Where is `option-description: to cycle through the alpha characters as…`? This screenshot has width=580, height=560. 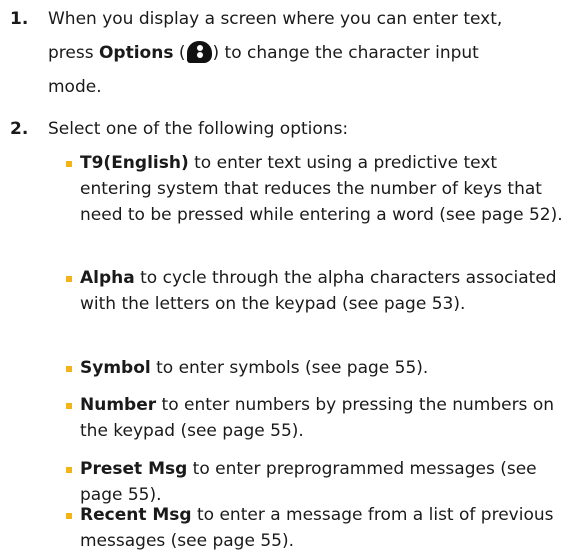
option-description: to cycle through the alpha characters as… is located at coordinates (318, 291).